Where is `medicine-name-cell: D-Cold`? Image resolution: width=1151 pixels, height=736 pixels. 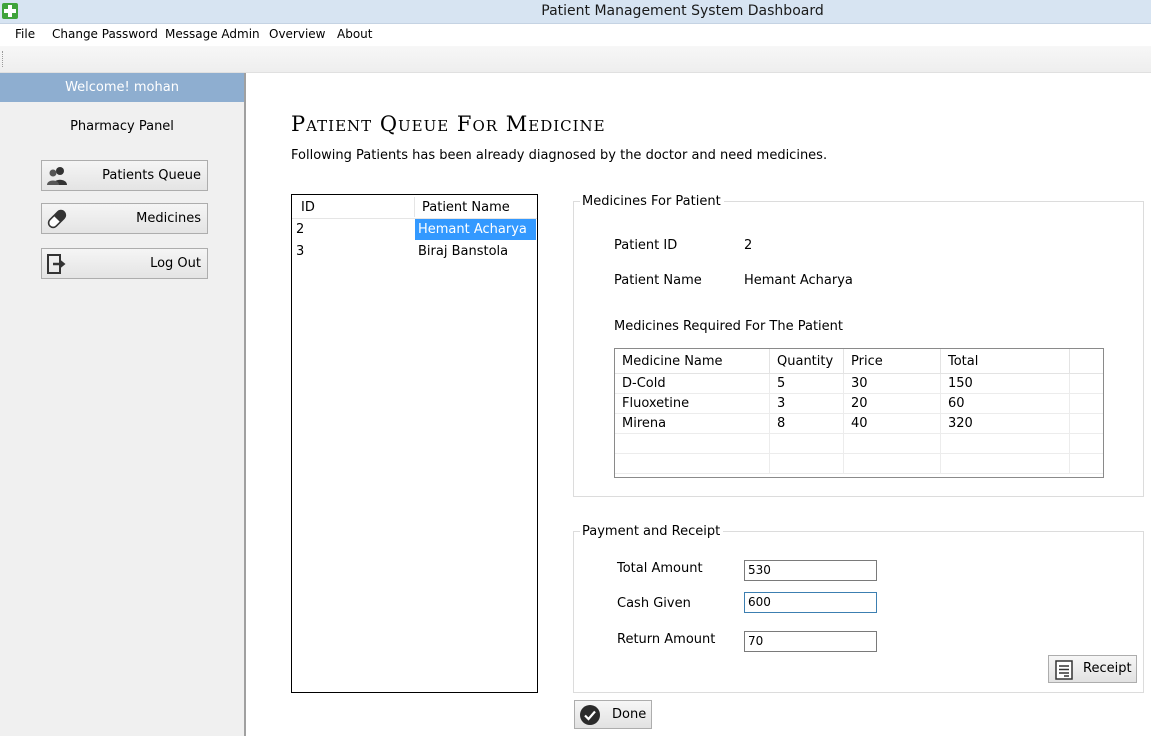
medicine-name-cell: D-Cold is located at coordinates (692, 384).